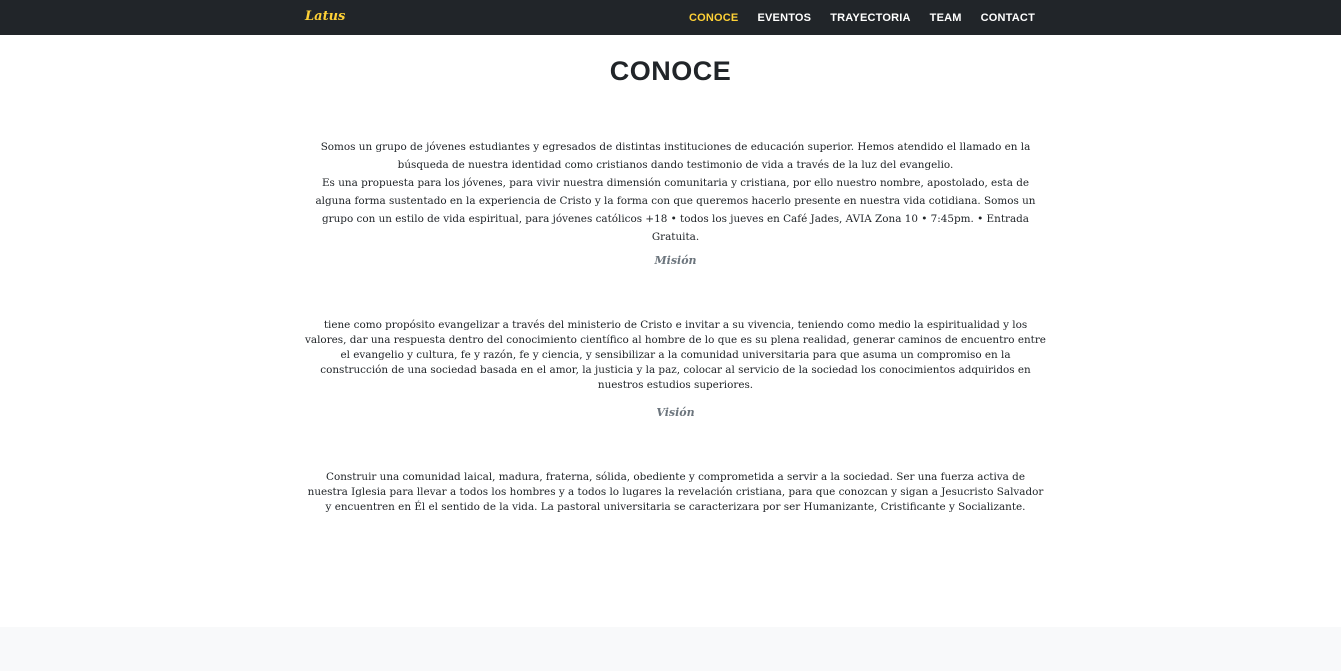  I want to click on nav-link-trayectoria: TRAYECTORIA, so click(870, 18).